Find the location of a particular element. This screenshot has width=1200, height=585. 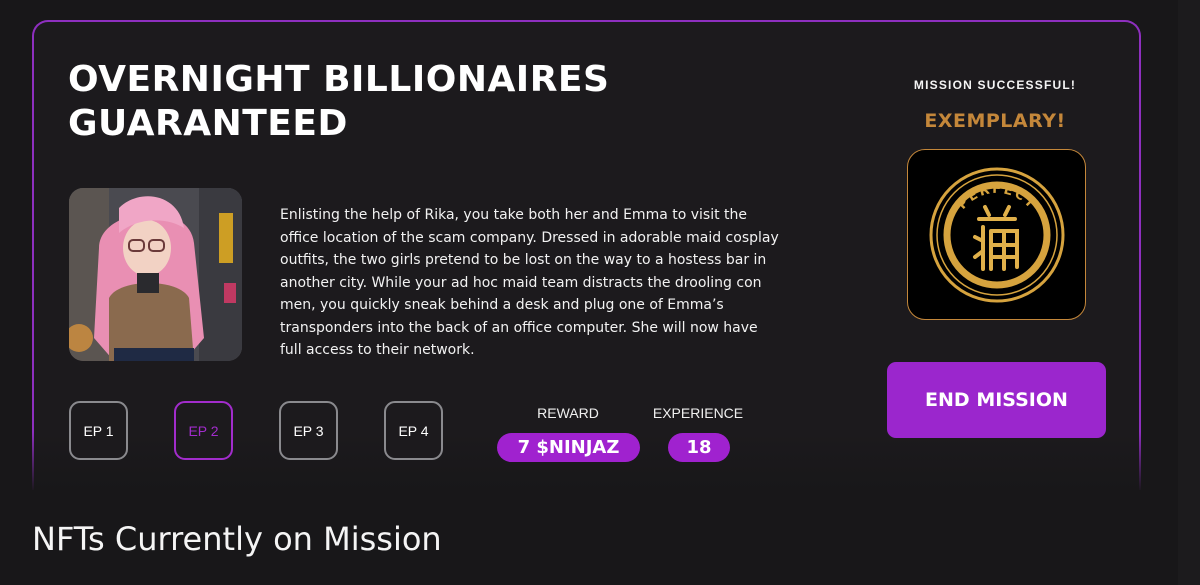

end-mission-button: END MISSION is located at coordinates (996, 400).